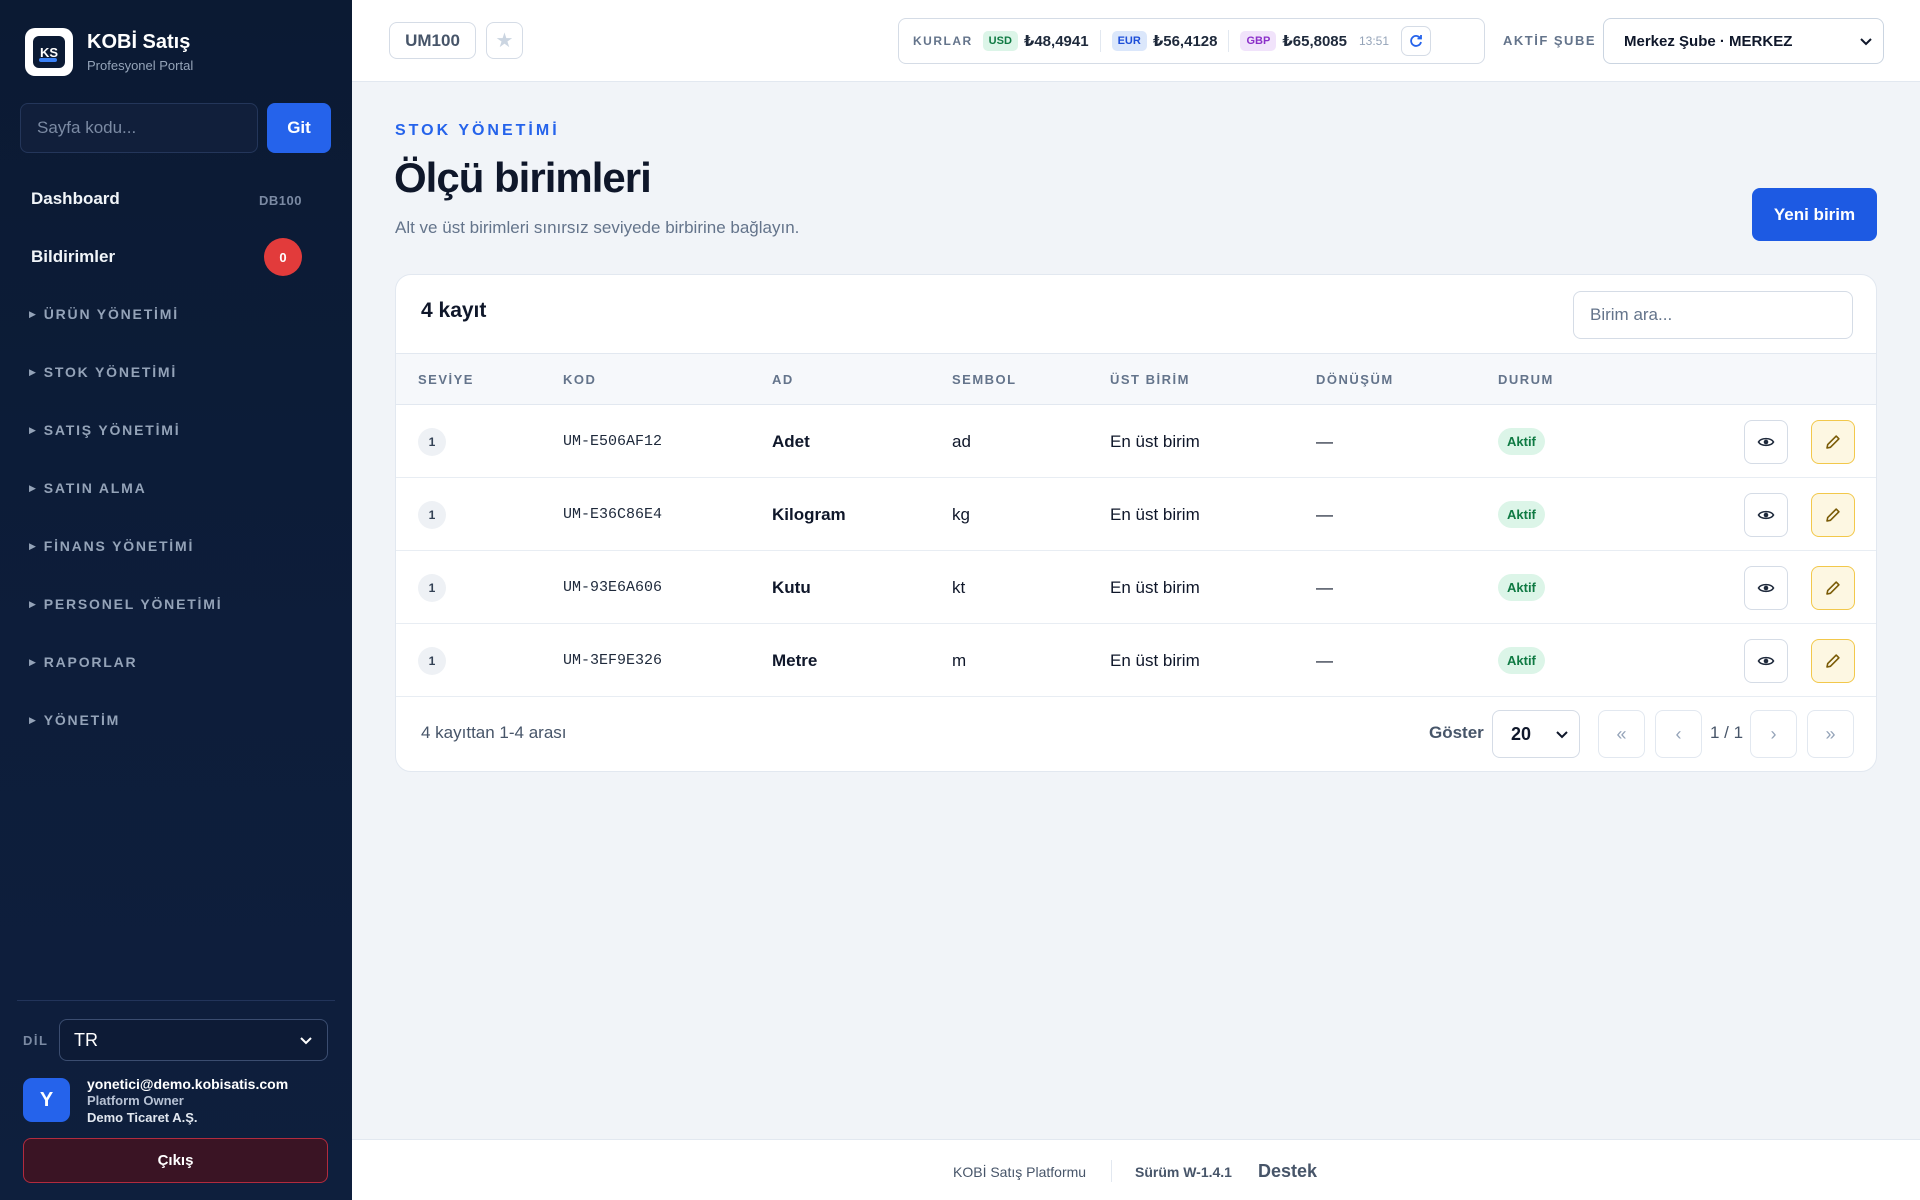 This screenshot has height=1200, width=1920. Describe the element at coordinates (613, 441) in the screenshot. I see `unit-code: UM-E506AF12` at that location.